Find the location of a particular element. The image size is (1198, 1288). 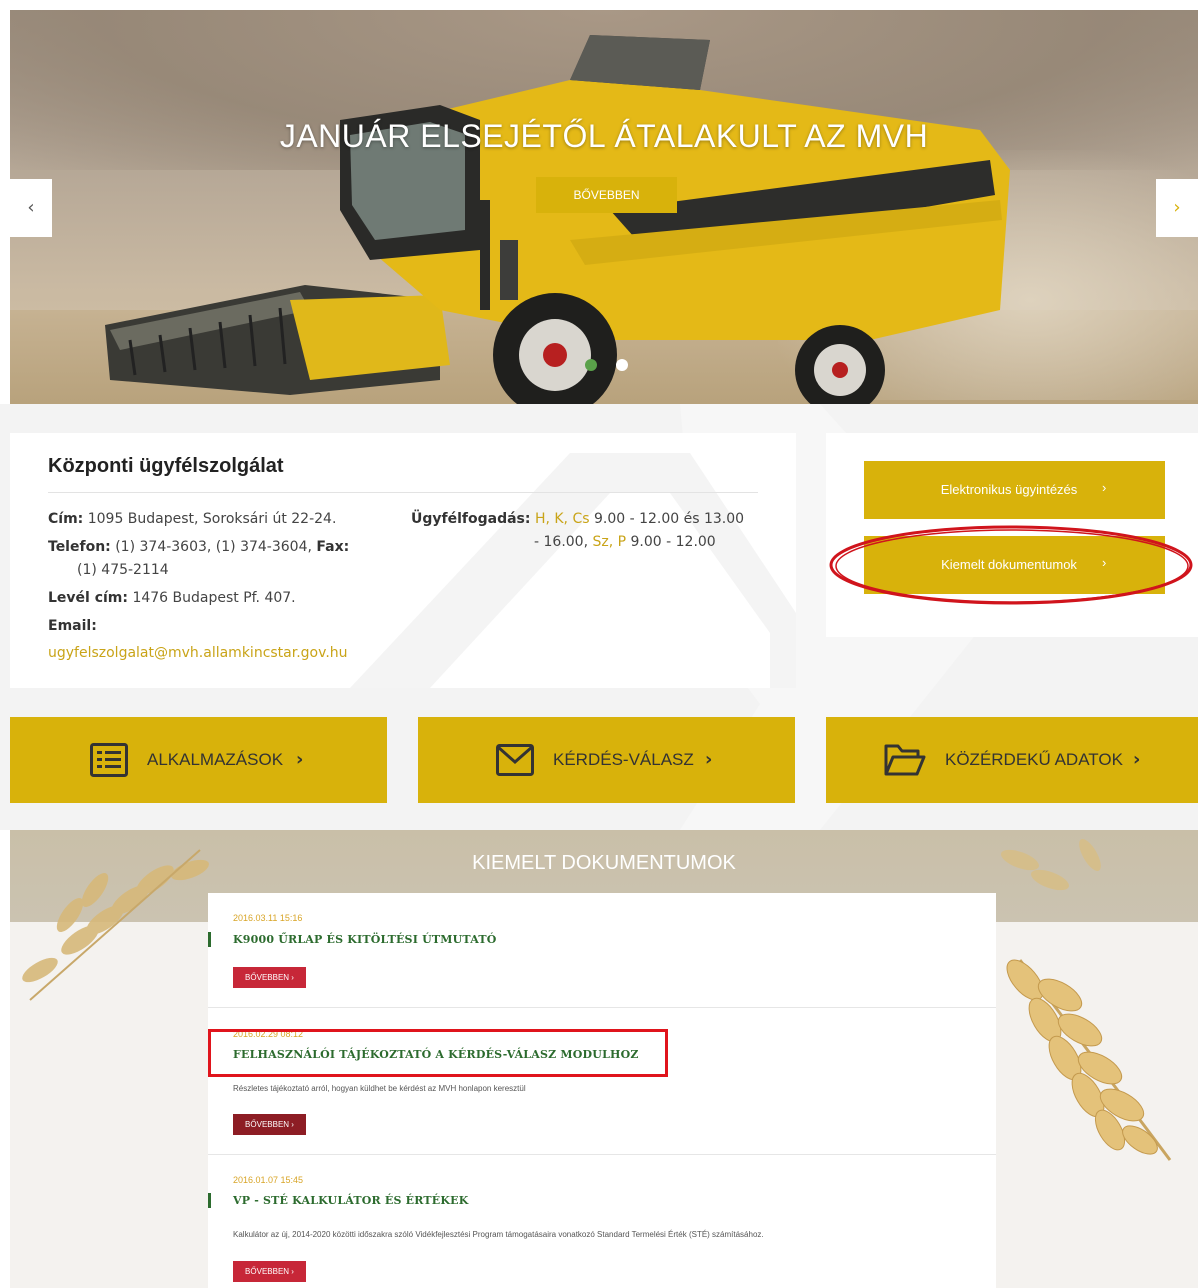

chevron-left-icon: ‹ is located at coordinates (31, 207).